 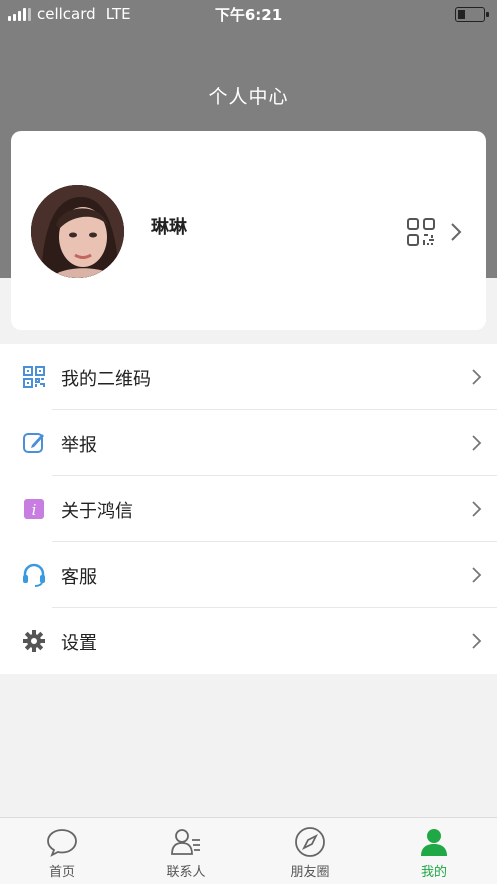 I want to click on tab-mine: 我的, so click(x=434, y=851).